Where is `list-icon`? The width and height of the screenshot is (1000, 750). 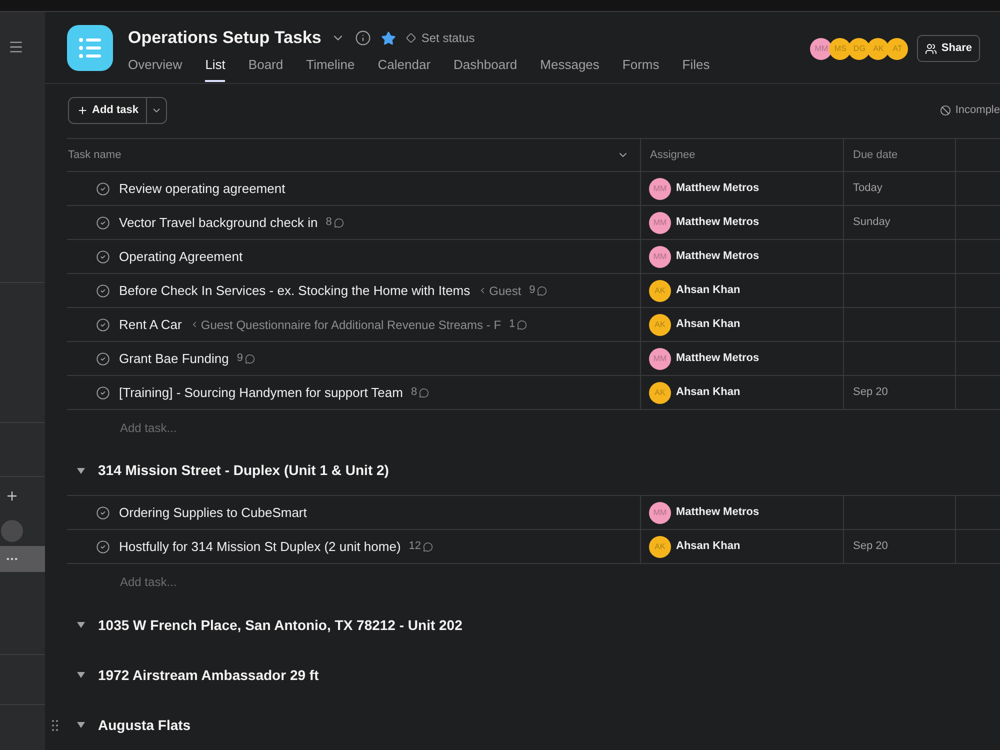 list-icon is located at coordinates (90, 48).